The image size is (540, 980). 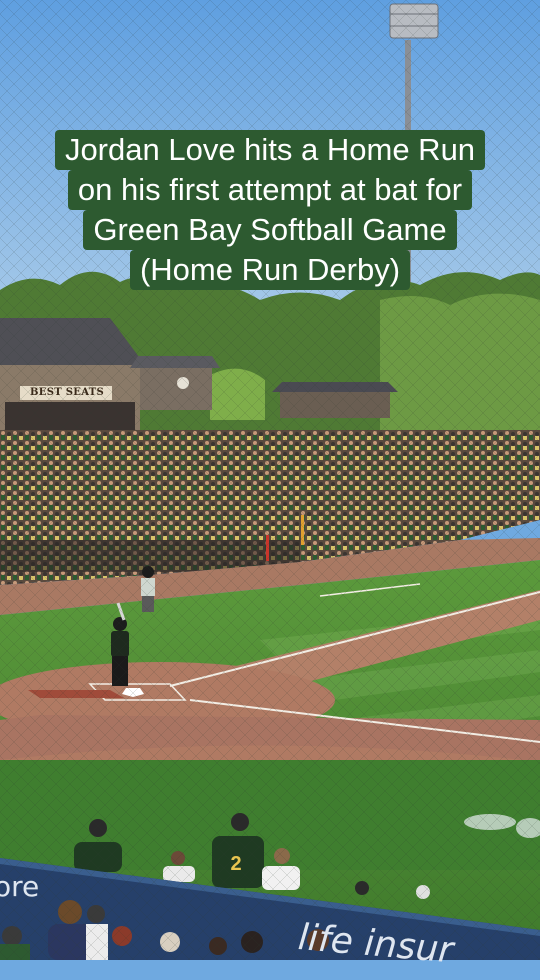 I want to click on caption-line-4: (Home Run Derby), so click(x=270, y=270).